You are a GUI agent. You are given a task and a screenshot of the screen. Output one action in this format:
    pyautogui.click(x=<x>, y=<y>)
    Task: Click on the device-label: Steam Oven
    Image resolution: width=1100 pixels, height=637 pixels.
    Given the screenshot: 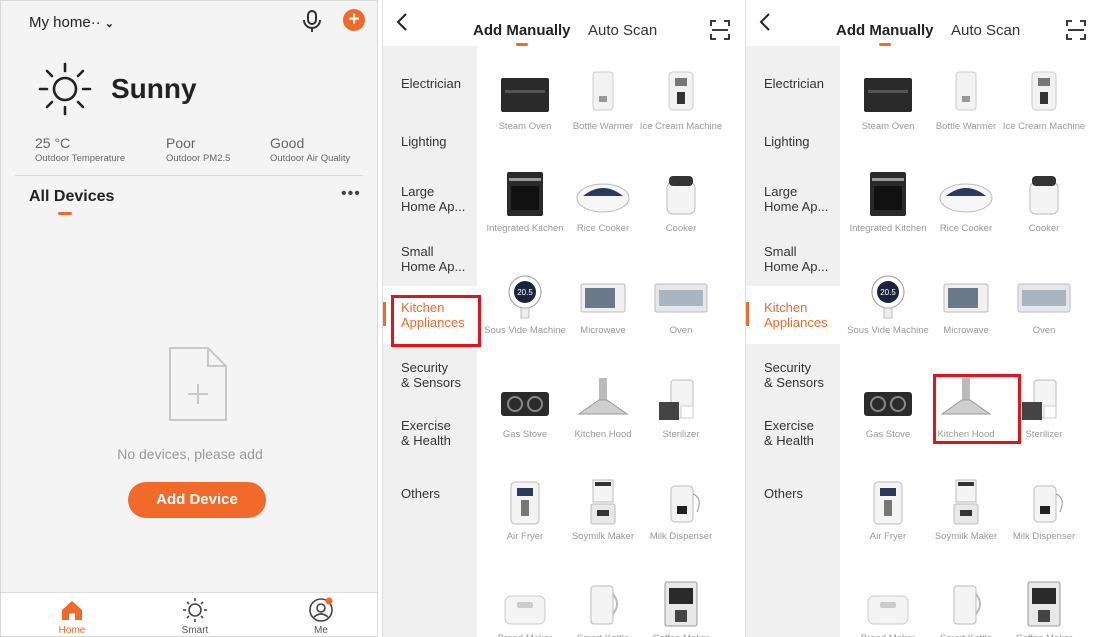 What is the action you would take?
    pyautogui.click(x=888, y=126)
    